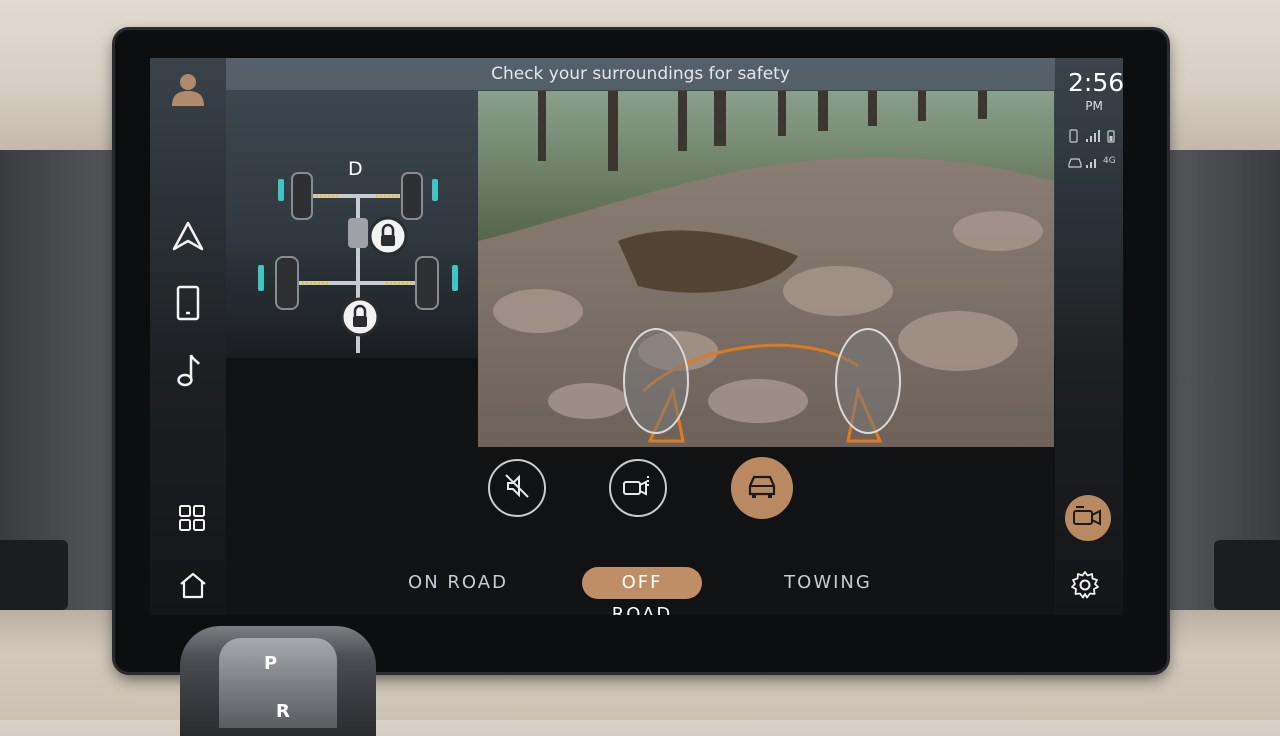 The image size is (1280, 736). What do you see at coordinates (188, 236) in the screenshot?
I see `navigation-icon` at bounding box center [188, 236].